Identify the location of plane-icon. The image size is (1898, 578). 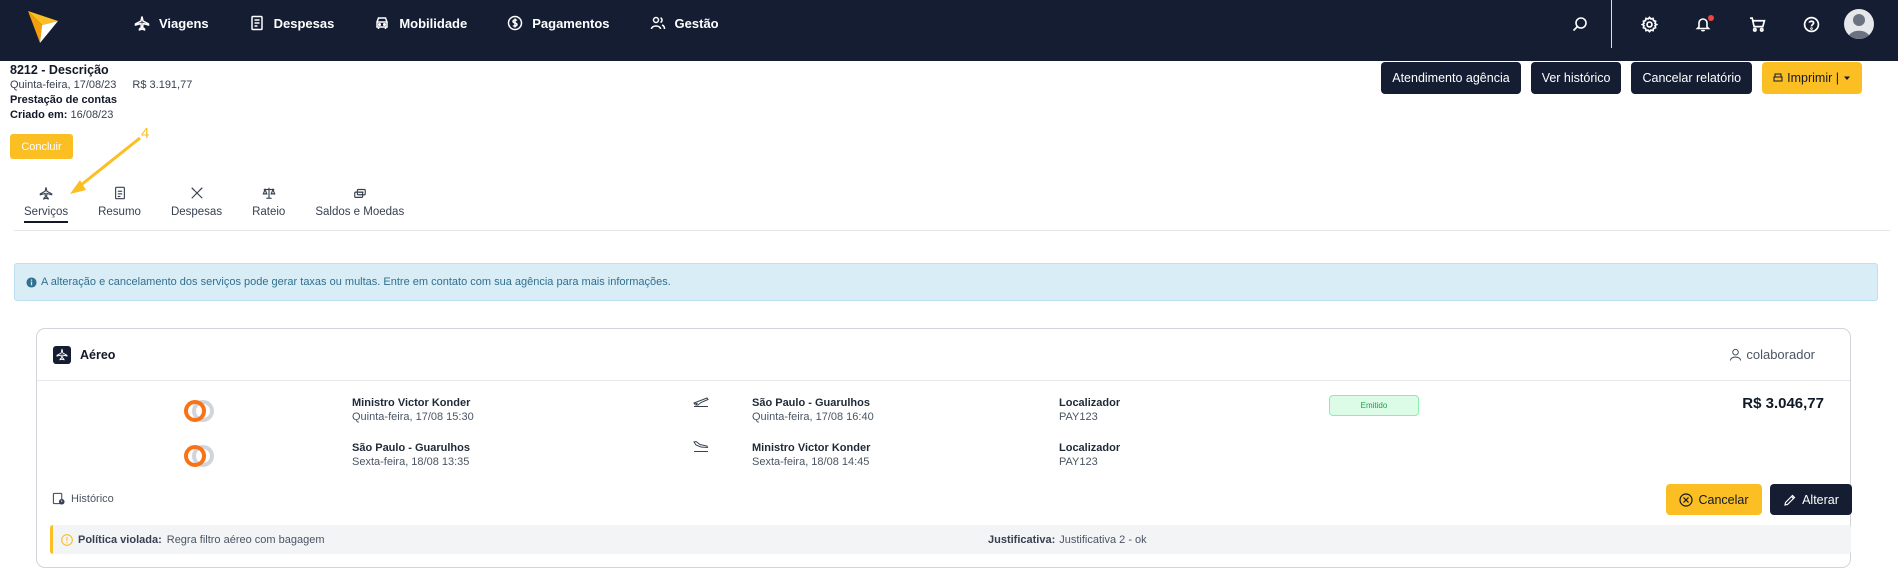
(142, 23).